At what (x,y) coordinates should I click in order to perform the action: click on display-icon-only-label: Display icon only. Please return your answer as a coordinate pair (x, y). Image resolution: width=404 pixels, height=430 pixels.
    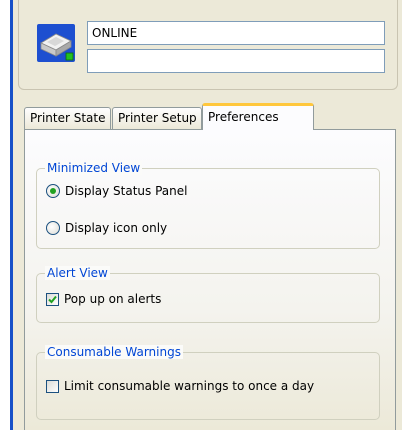
    Looking at the image, I should click on (116, 228).